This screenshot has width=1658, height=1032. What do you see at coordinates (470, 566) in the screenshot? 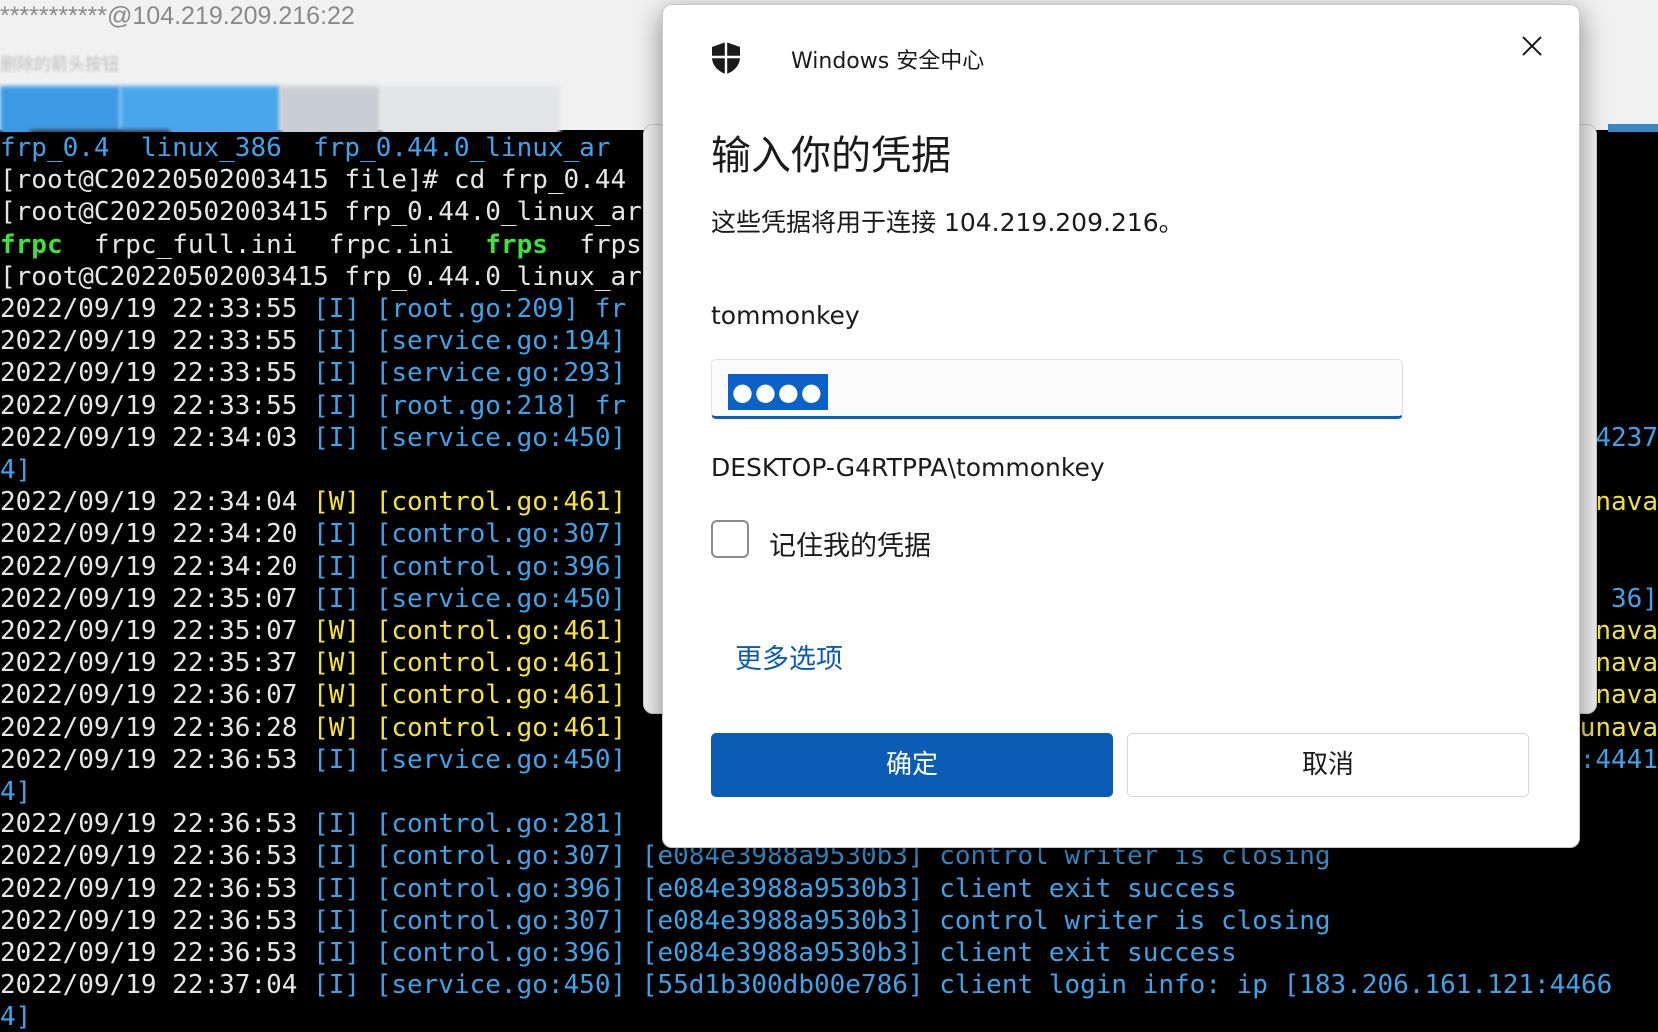
I see `terminal-segment: [I] [control.go:396]` at bounding box center [470, 566].